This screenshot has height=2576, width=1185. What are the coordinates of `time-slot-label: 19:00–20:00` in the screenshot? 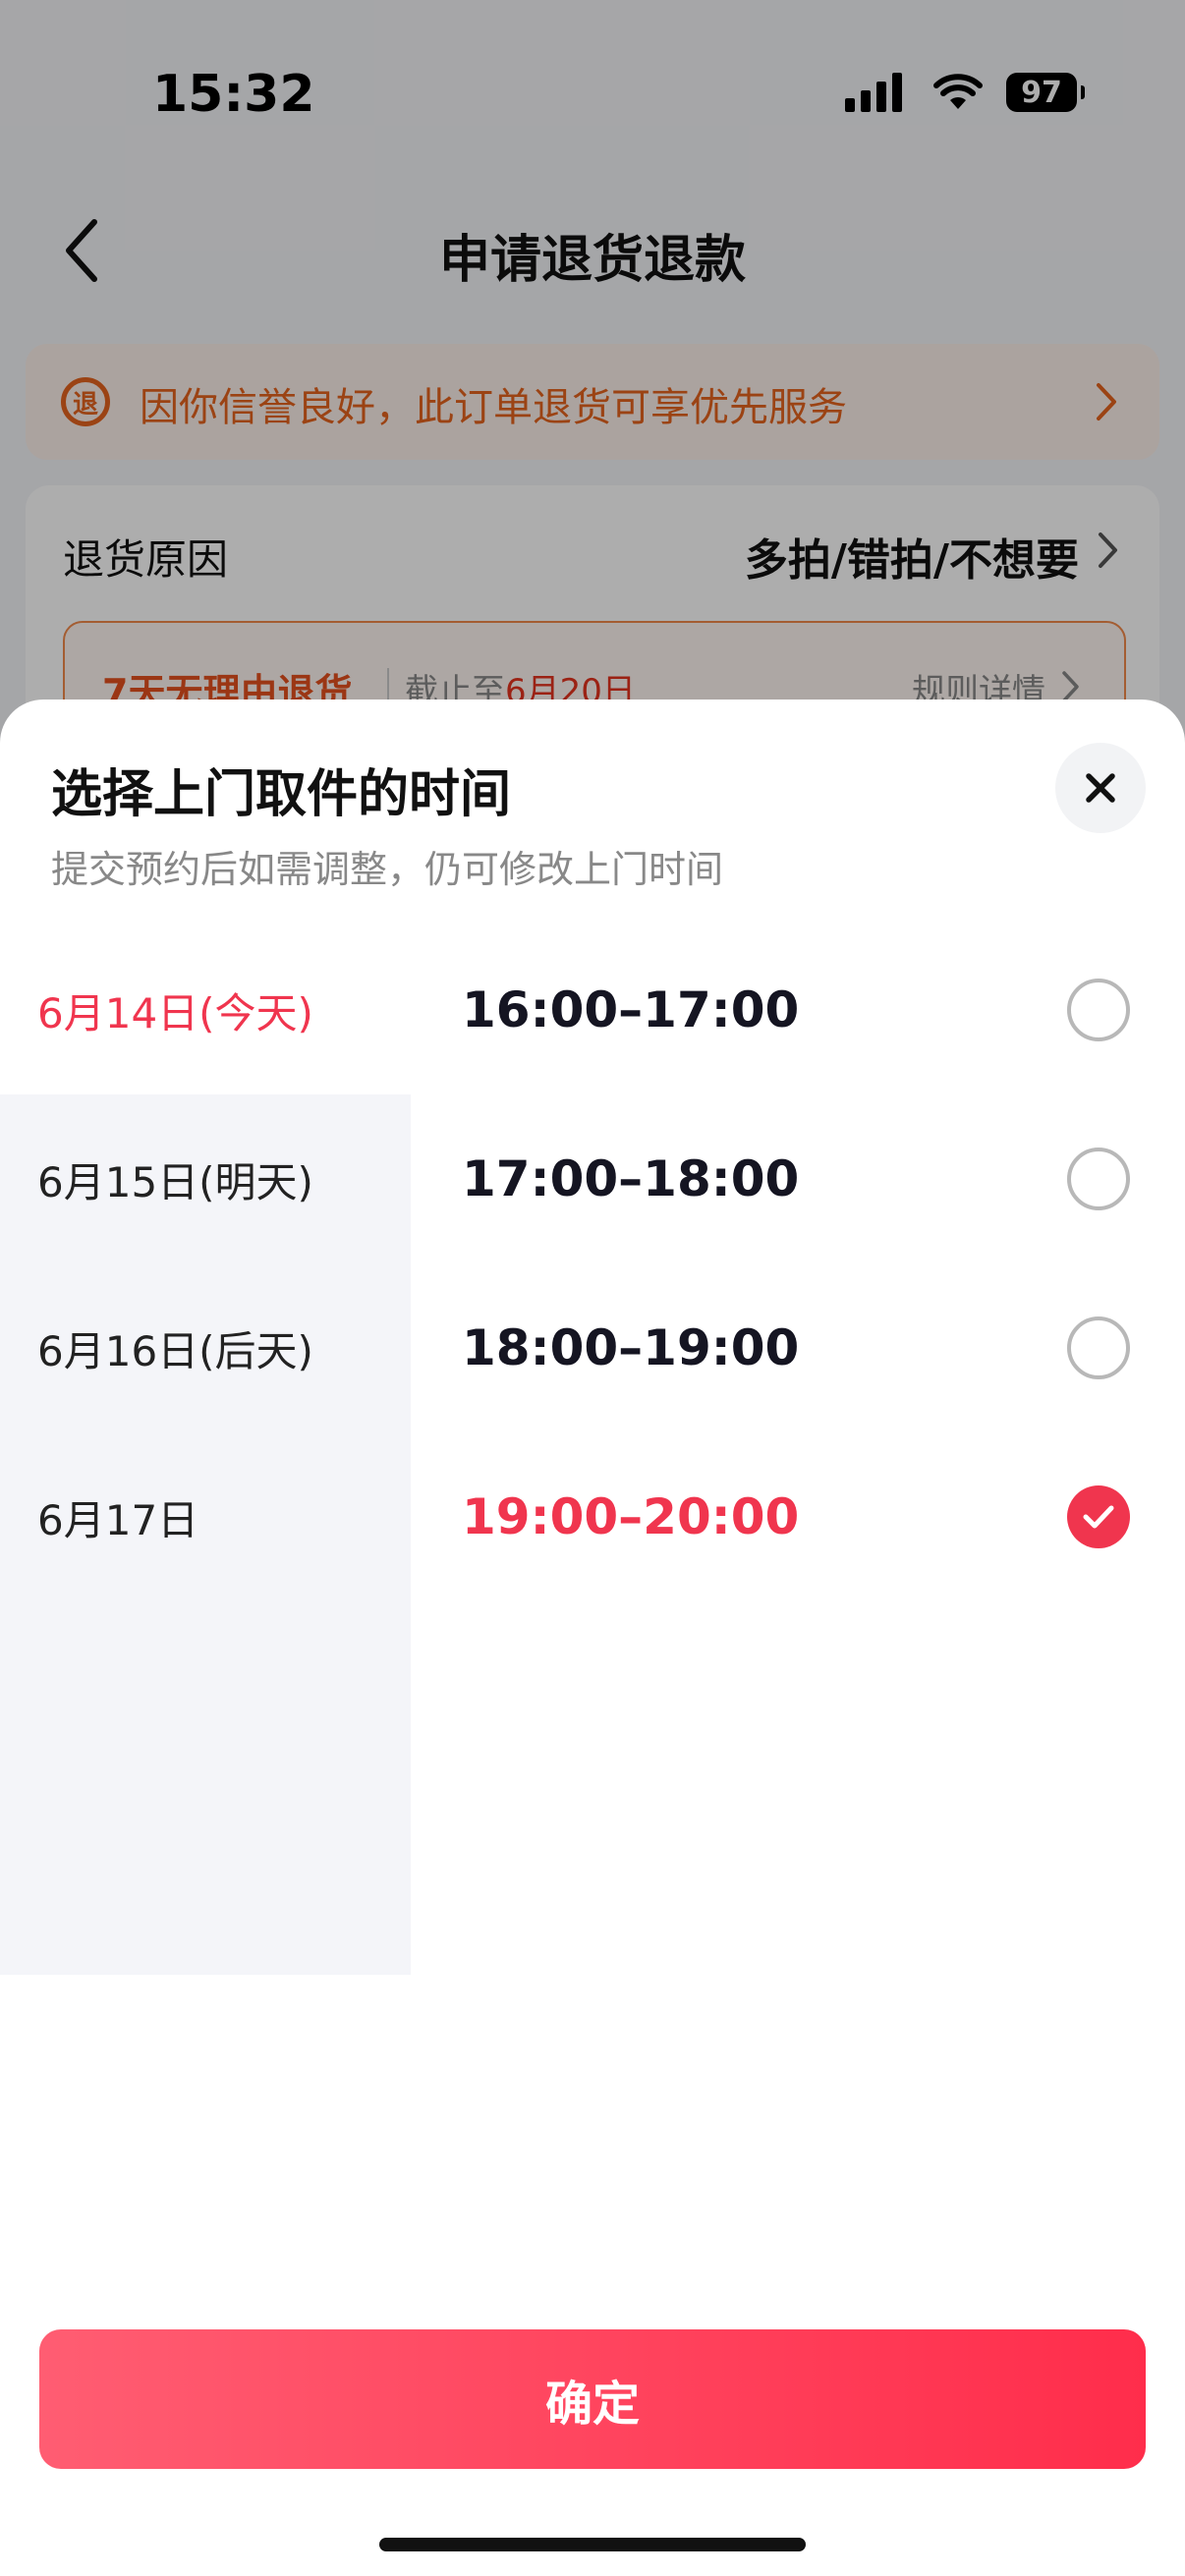 It's located at (631, 1516).